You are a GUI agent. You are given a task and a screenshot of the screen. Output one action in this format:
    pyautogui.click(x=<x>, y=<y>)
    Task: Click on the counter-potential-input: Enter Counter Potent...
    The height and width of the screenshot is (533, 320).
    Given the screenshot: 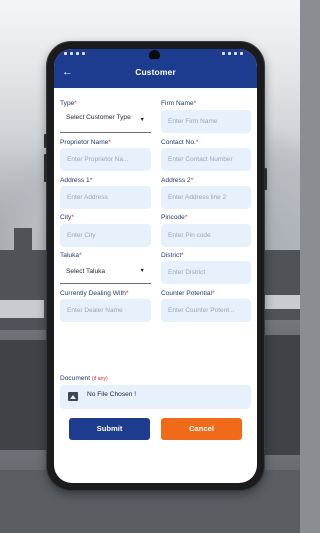 What is the action you would take?
    pyautogui.click(x=206, y=310)
    